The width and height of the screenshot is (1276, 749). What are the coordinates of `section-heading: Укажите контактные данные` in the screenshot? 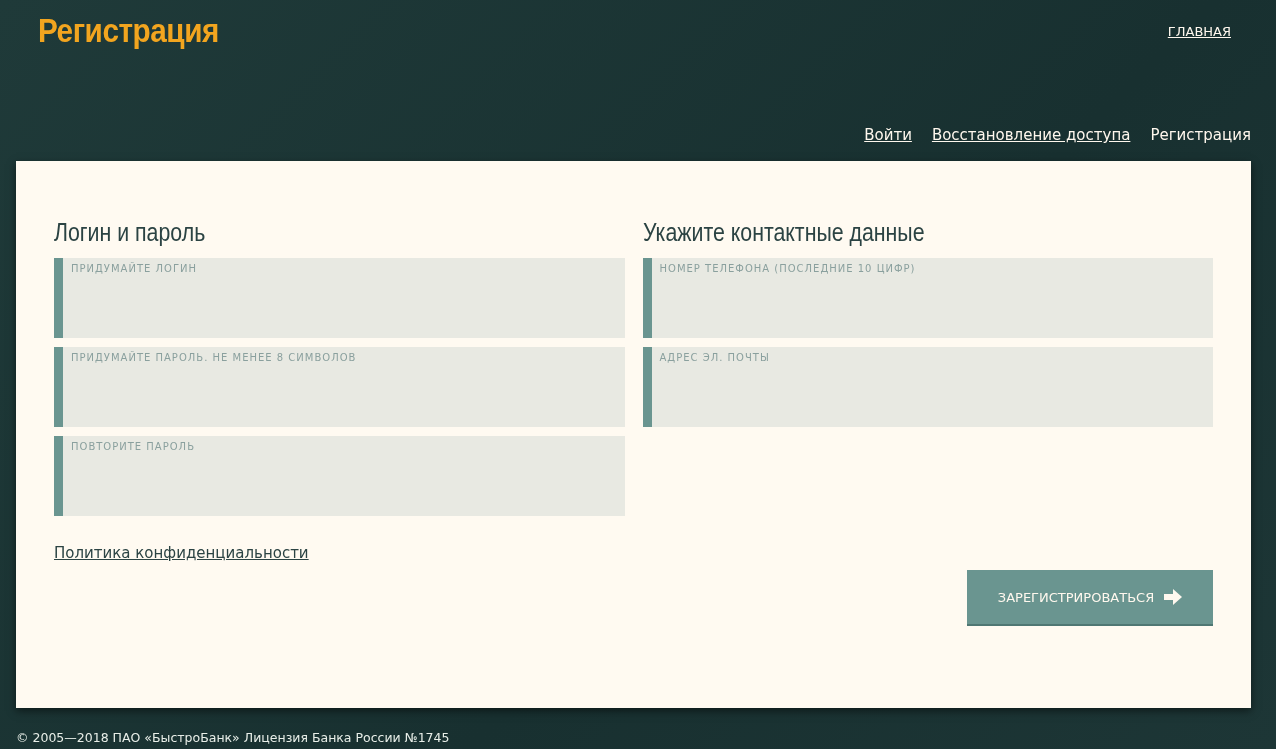 It's located at (783, 232).